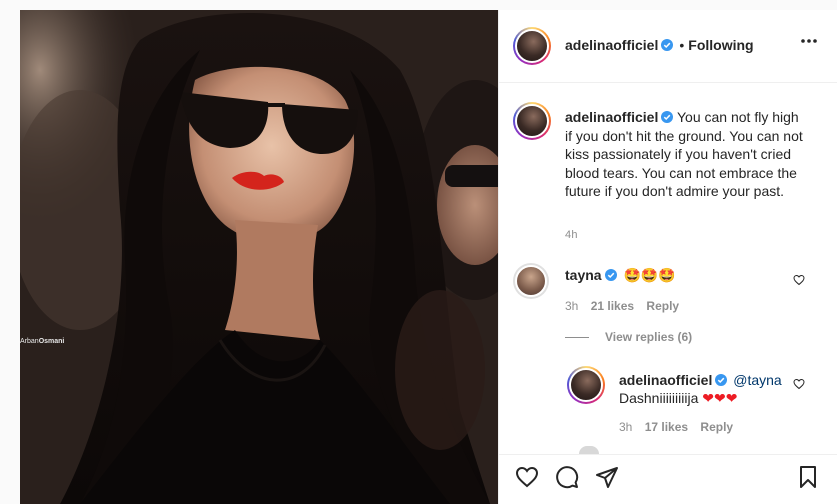  What do you see at coordinates (720, 45) in the screenshot?
I see `following-button: Following` at bounding box center [720, 45].